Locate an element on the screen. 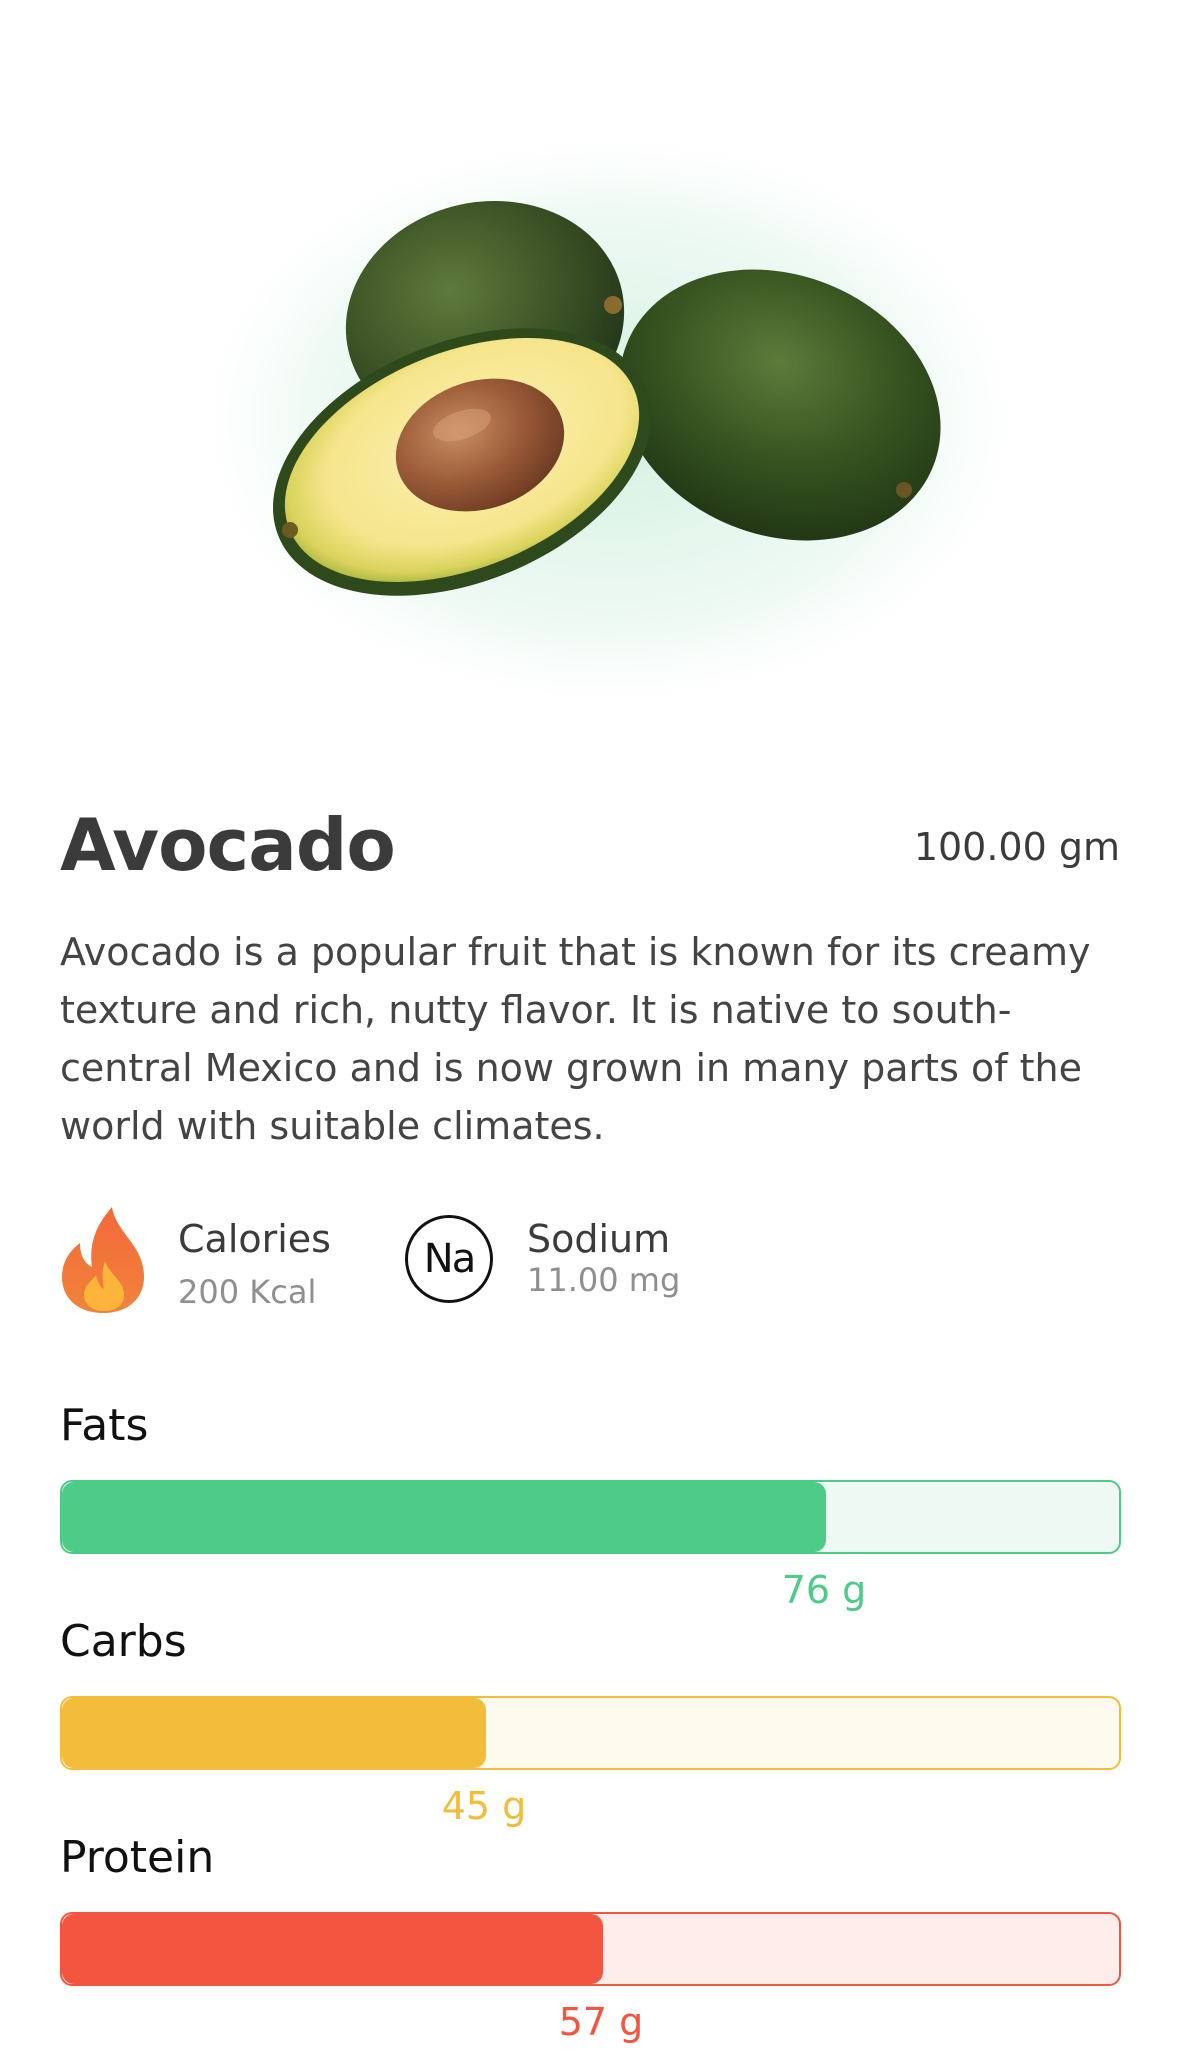  macro-value: 57 g is located at coordinates (601, 2022).